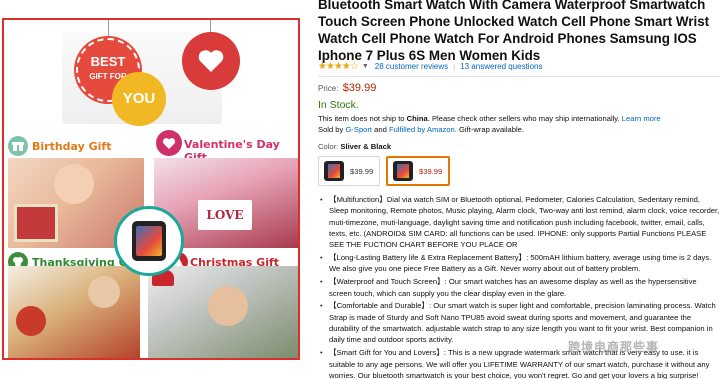  Describe the element at coordinates (366, 146) in the screenshot. I see `selected-color: Sliver & Black` at that location.